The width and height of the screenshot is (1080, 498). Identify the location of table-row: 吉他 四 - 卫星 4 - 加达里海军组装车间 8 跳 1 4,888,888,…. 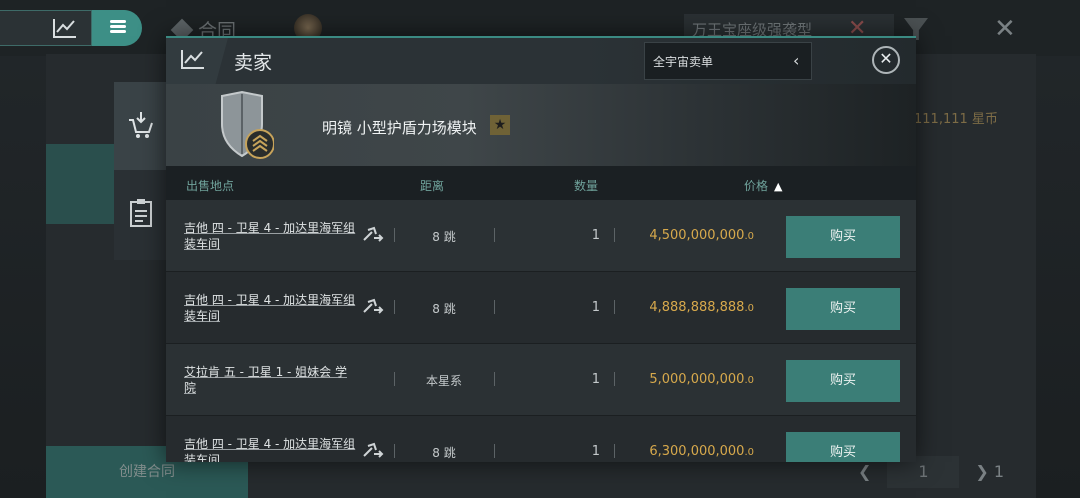
(541, 308).